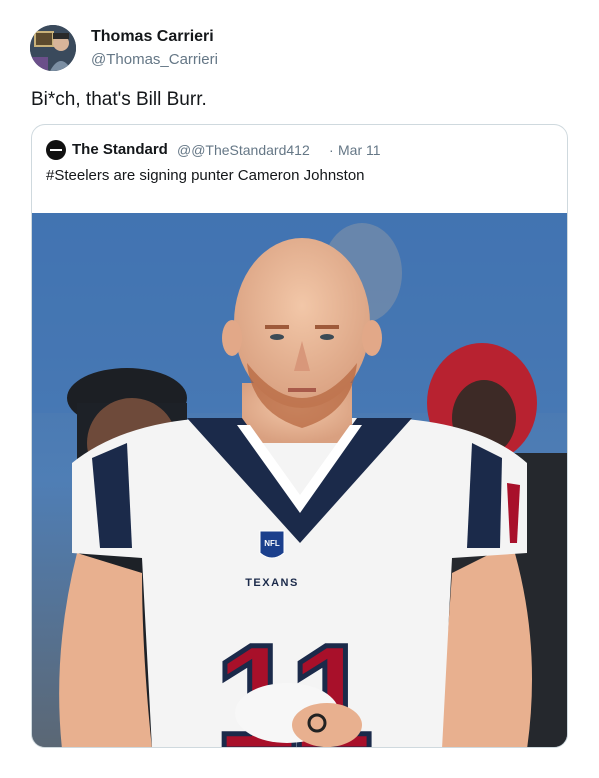  What do you see at coordinates (243, 150) in the screenshot?
I see `quoted-author-handle: @@TheStandard412` at bounding box center [243, 150].